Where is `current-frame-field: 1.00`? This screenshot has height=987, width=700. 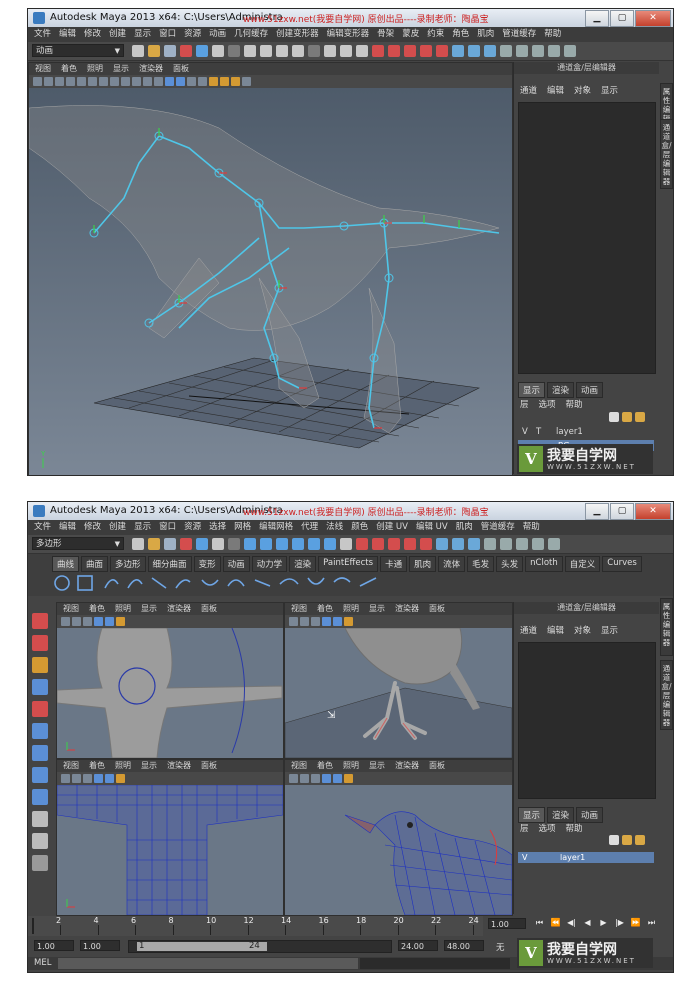 current-frame-field: 1.00 is located at coordinates (507, 923).